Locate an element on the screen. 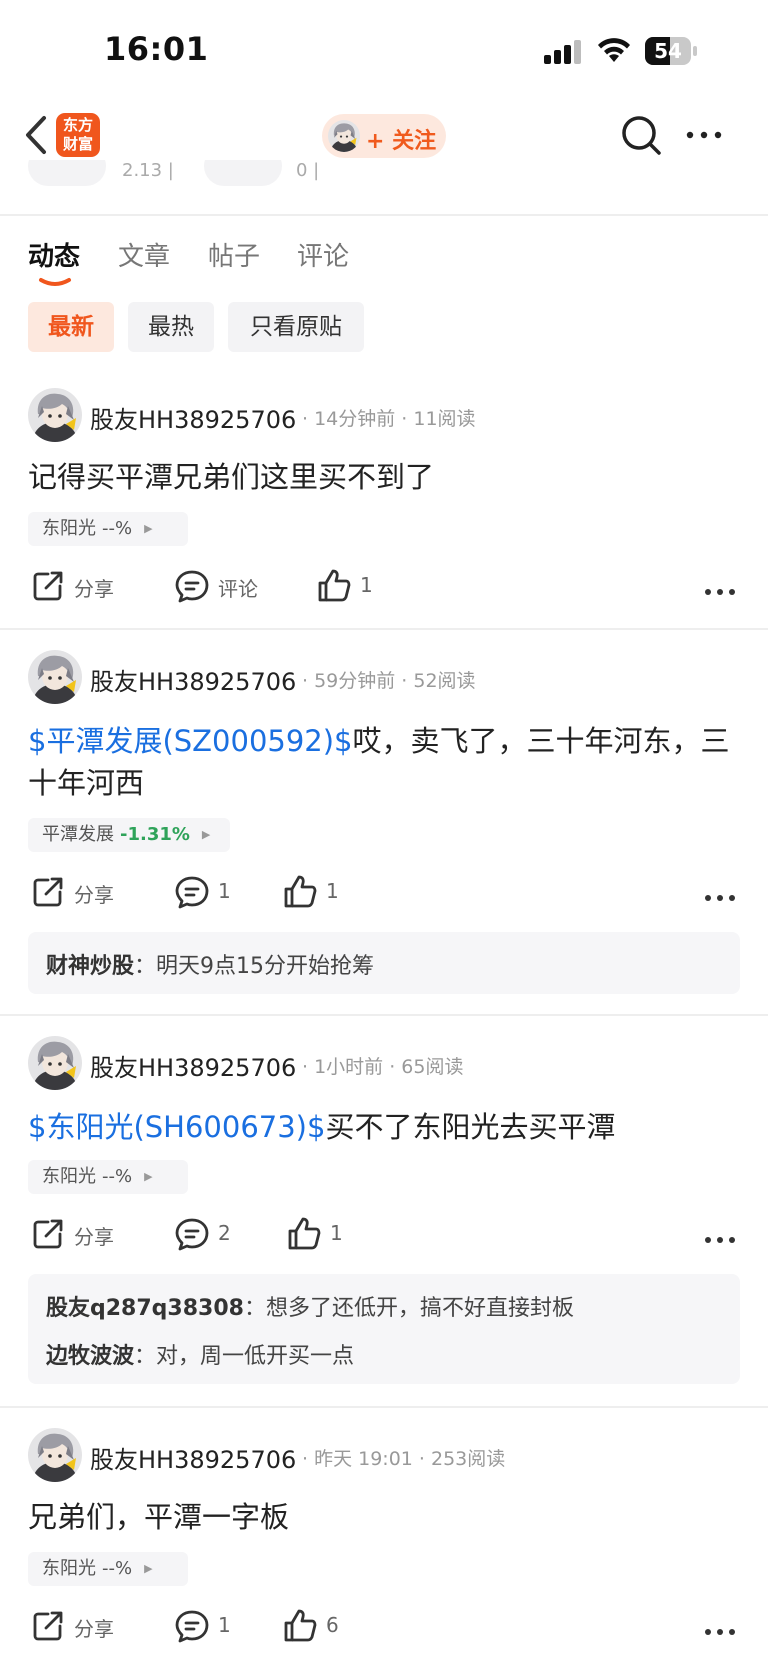 Image resolution: width=768 pixels, height=1665 pixels. like-count: 6 is located at coordinates (332, 1625).